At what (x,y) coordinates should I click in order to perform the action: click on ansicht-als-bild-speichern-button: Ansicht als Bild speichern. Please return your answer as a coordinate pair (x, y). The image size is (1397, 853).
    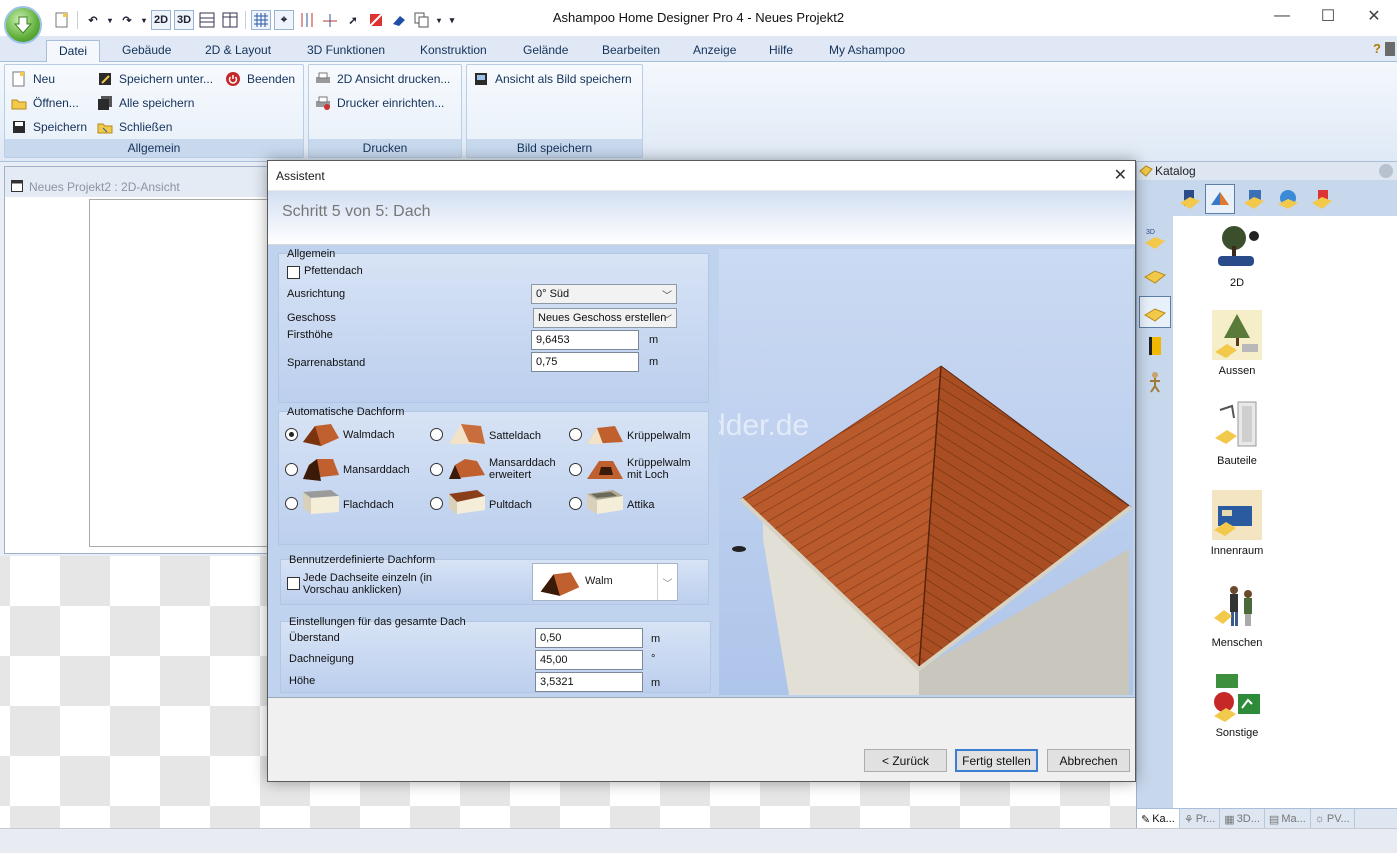
    Looking at the image, I should click on (552, 79).